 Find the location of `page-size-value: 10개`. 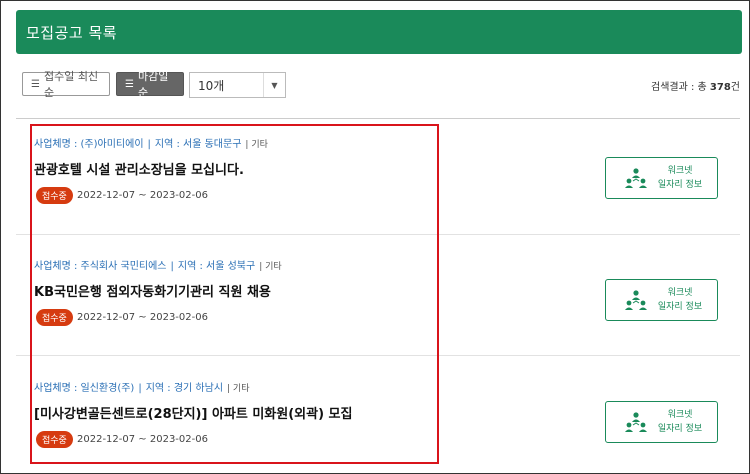

page-size-value: 10개 is located at coordinates (211, 85).